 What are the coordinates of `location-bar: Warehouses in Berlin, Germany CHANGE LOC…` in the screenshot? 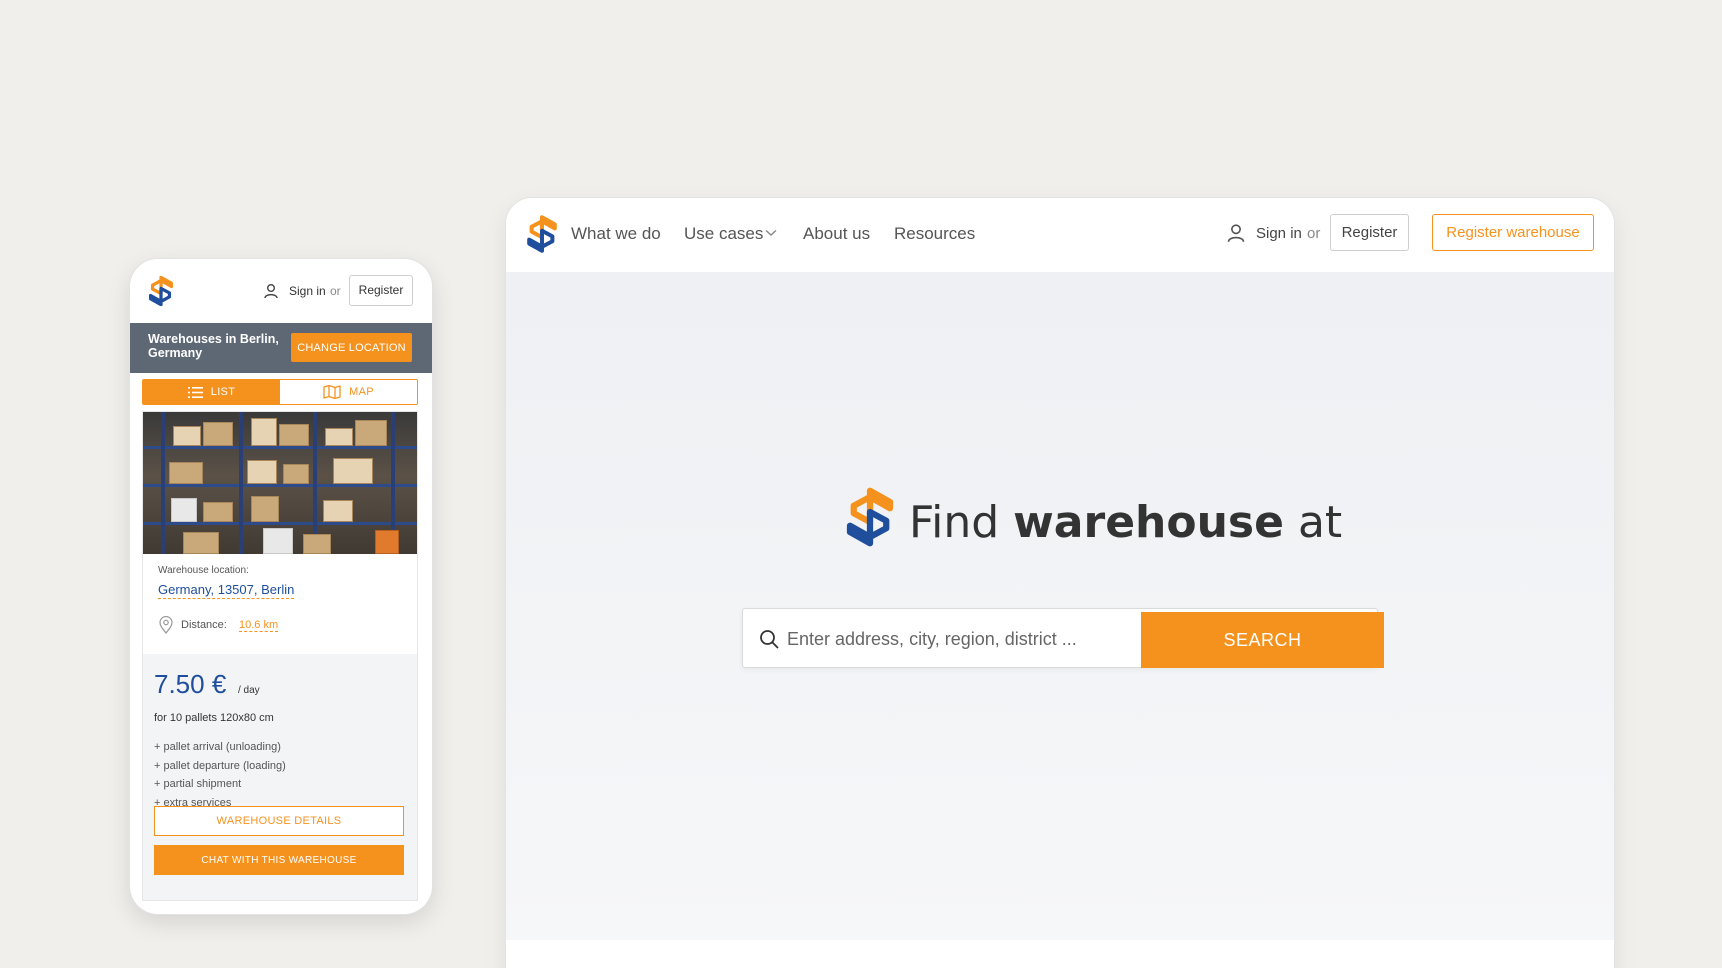 It's located at (281, 348).